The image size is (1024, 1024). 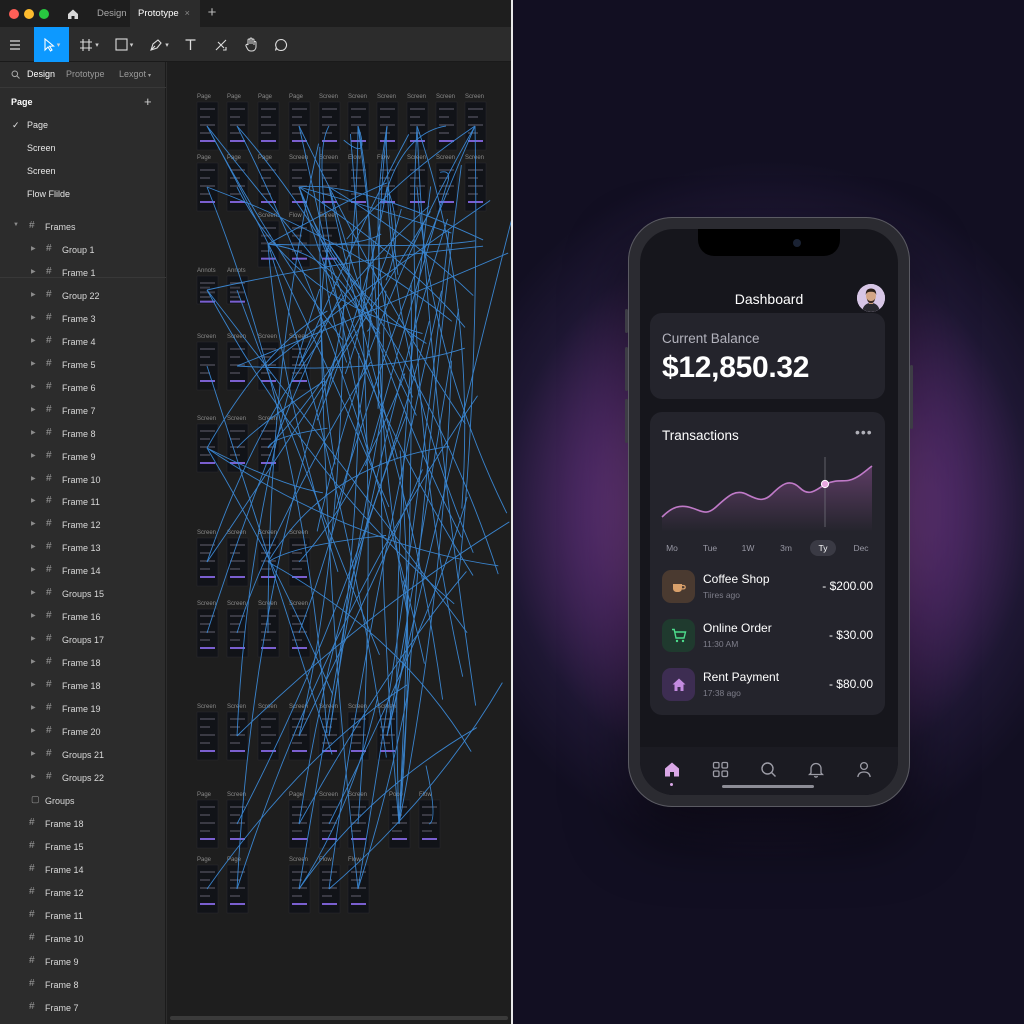 What do you see at coordinates (83, 939) in the screenshot?
I see `layer-item: # Frame 10` at bounding box center [83, 939].